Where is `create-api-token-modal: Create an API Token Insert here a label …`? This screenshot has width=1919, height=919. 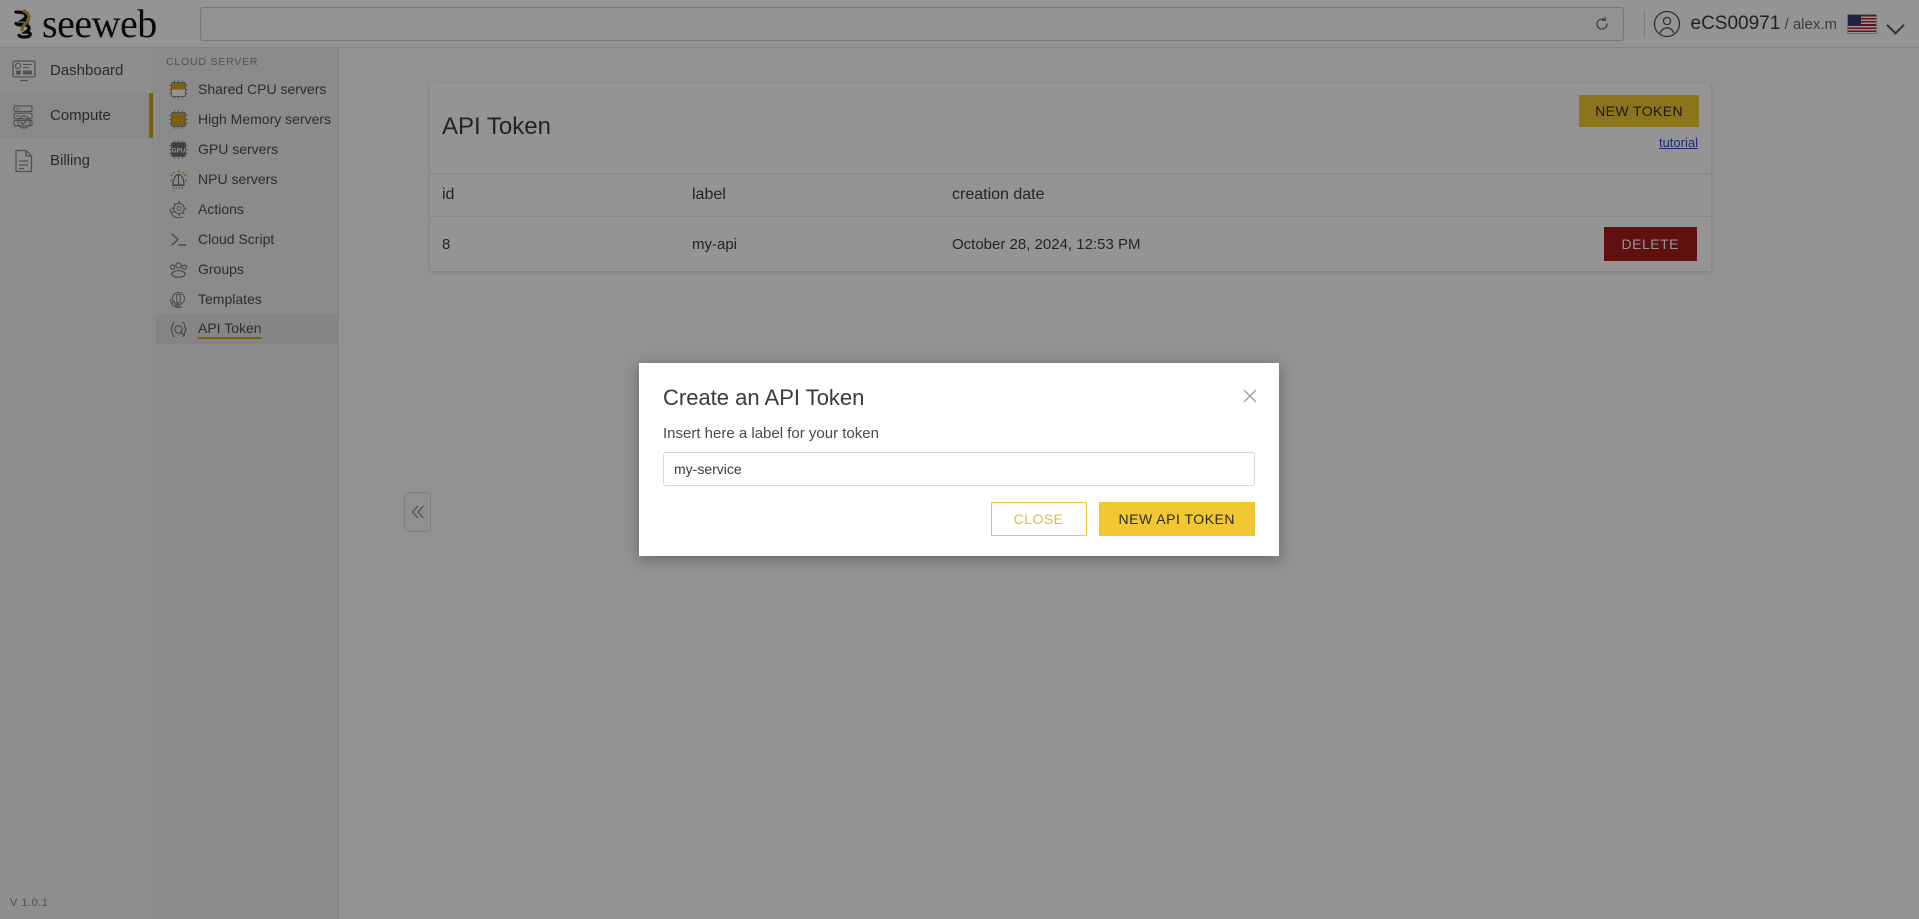 create-api-token-modal: Create an API Token Insert here a label … is located at coordinates (959, 459).